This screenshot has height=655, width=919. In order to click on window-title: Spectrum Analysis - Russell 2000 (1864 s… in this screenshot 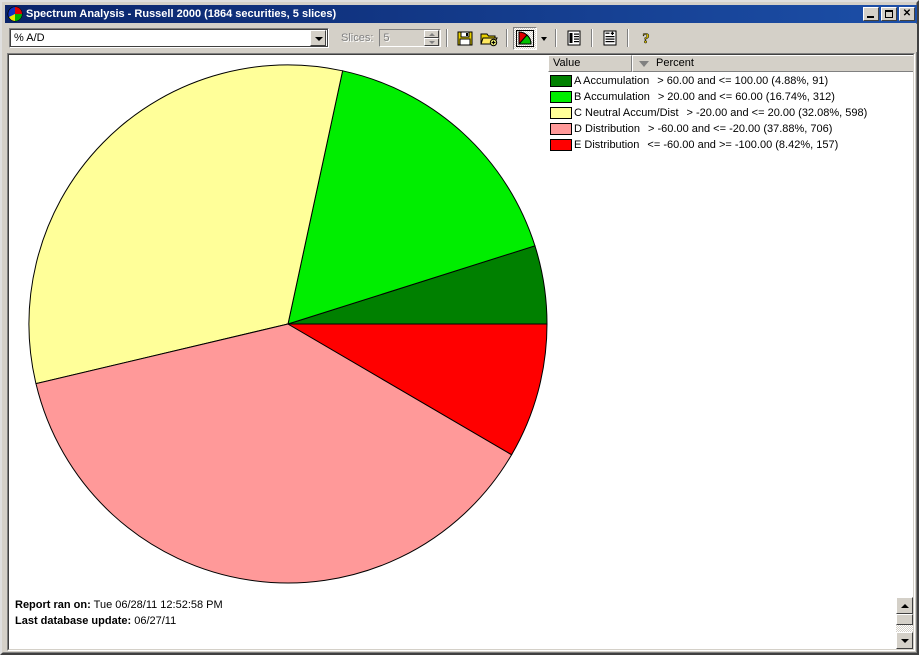, I will do `click(181, 14)`.